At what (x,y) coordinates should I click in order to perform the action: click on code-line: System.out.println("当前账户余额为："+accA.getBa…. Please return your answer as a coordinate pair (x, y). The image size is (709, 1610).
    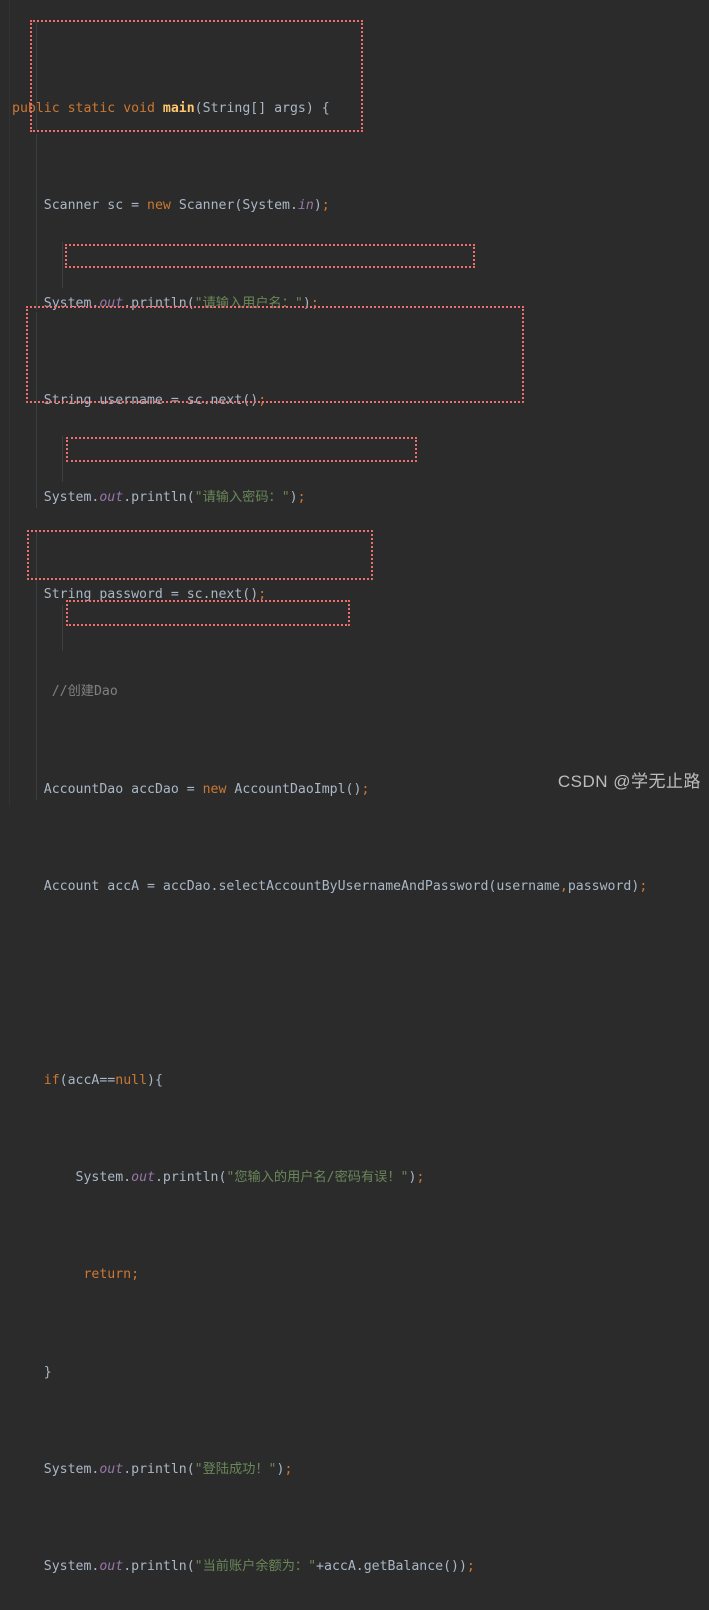
    Looking at the image, I should click on (354, 1567).